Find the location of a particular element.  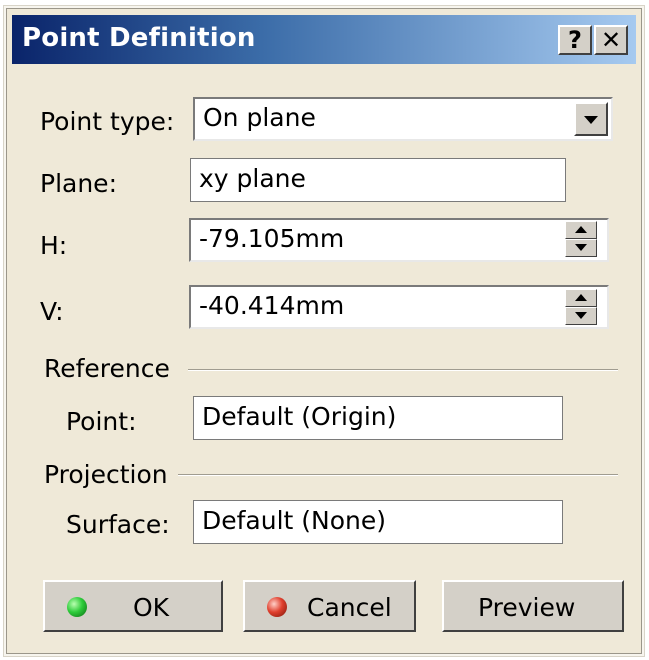

reference-separator is located at coordinates (403, 370).